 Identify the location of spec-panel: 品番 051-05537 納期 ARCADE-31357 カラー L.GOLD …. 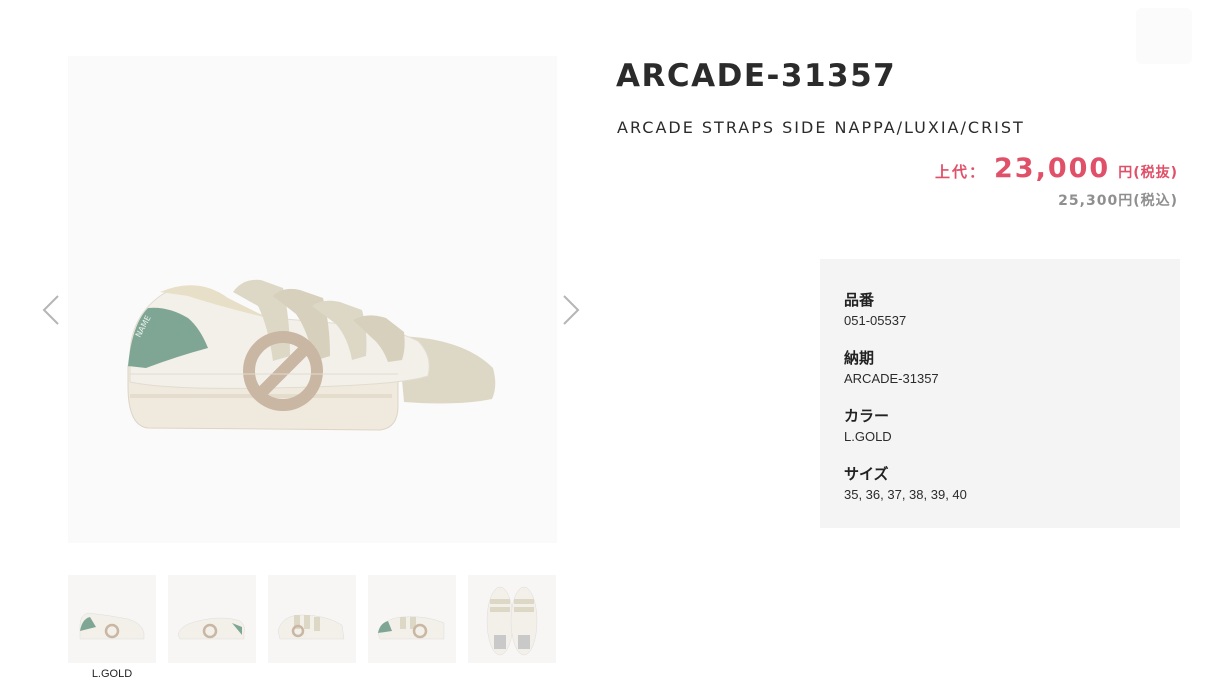
(1000, 393).